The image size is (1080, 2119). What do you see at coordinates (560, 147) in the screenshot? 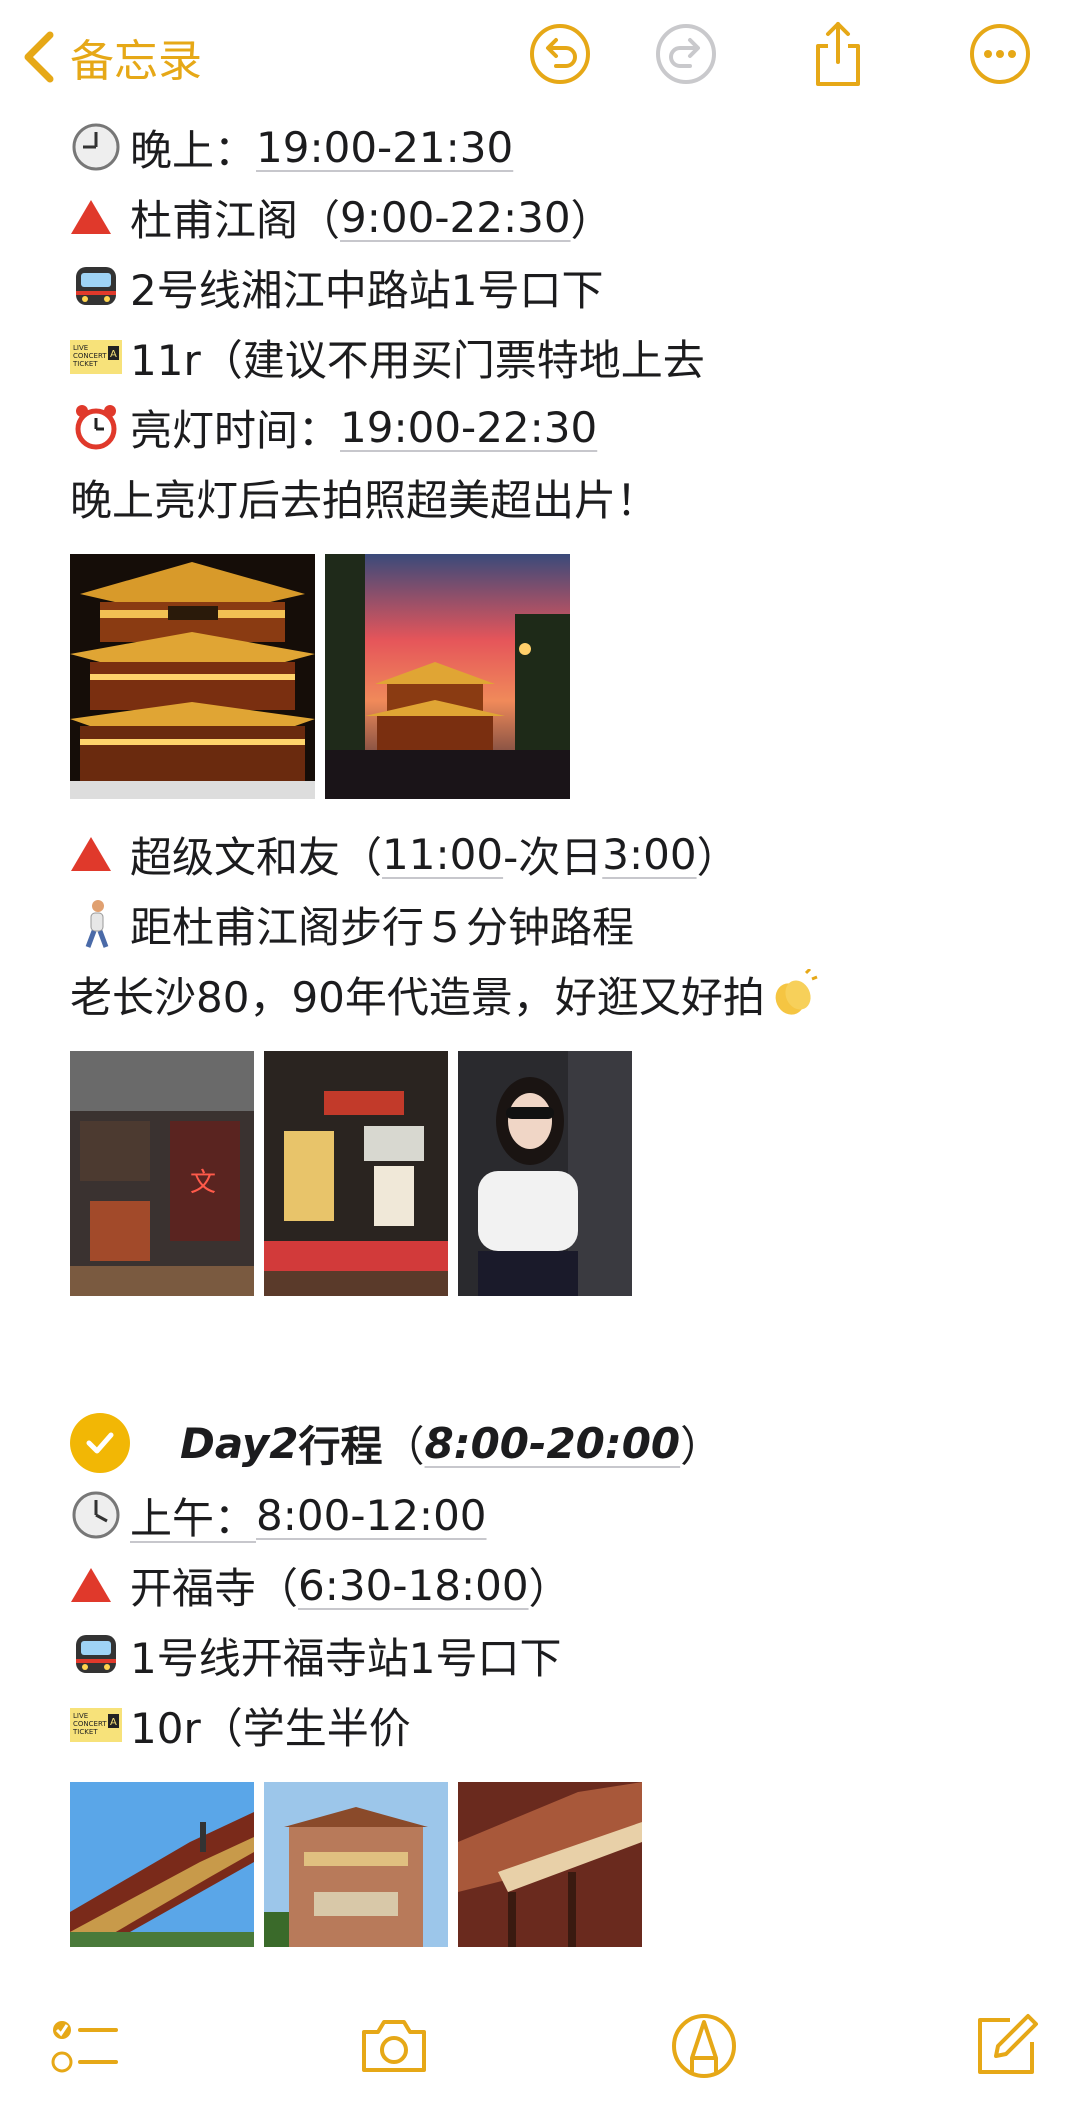
I see `line-evening: 晚上： 19:00-21:30` at bounding box center [560, 147].